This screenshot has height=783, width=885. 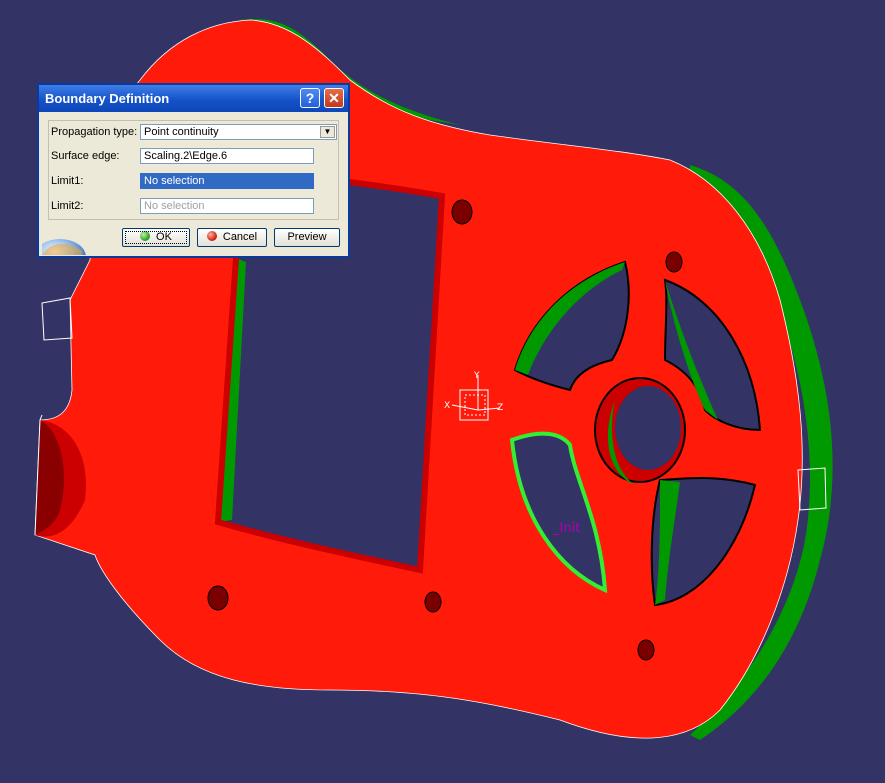 I want to click on cancel-label: Cancel, so click(x=240, y=237).